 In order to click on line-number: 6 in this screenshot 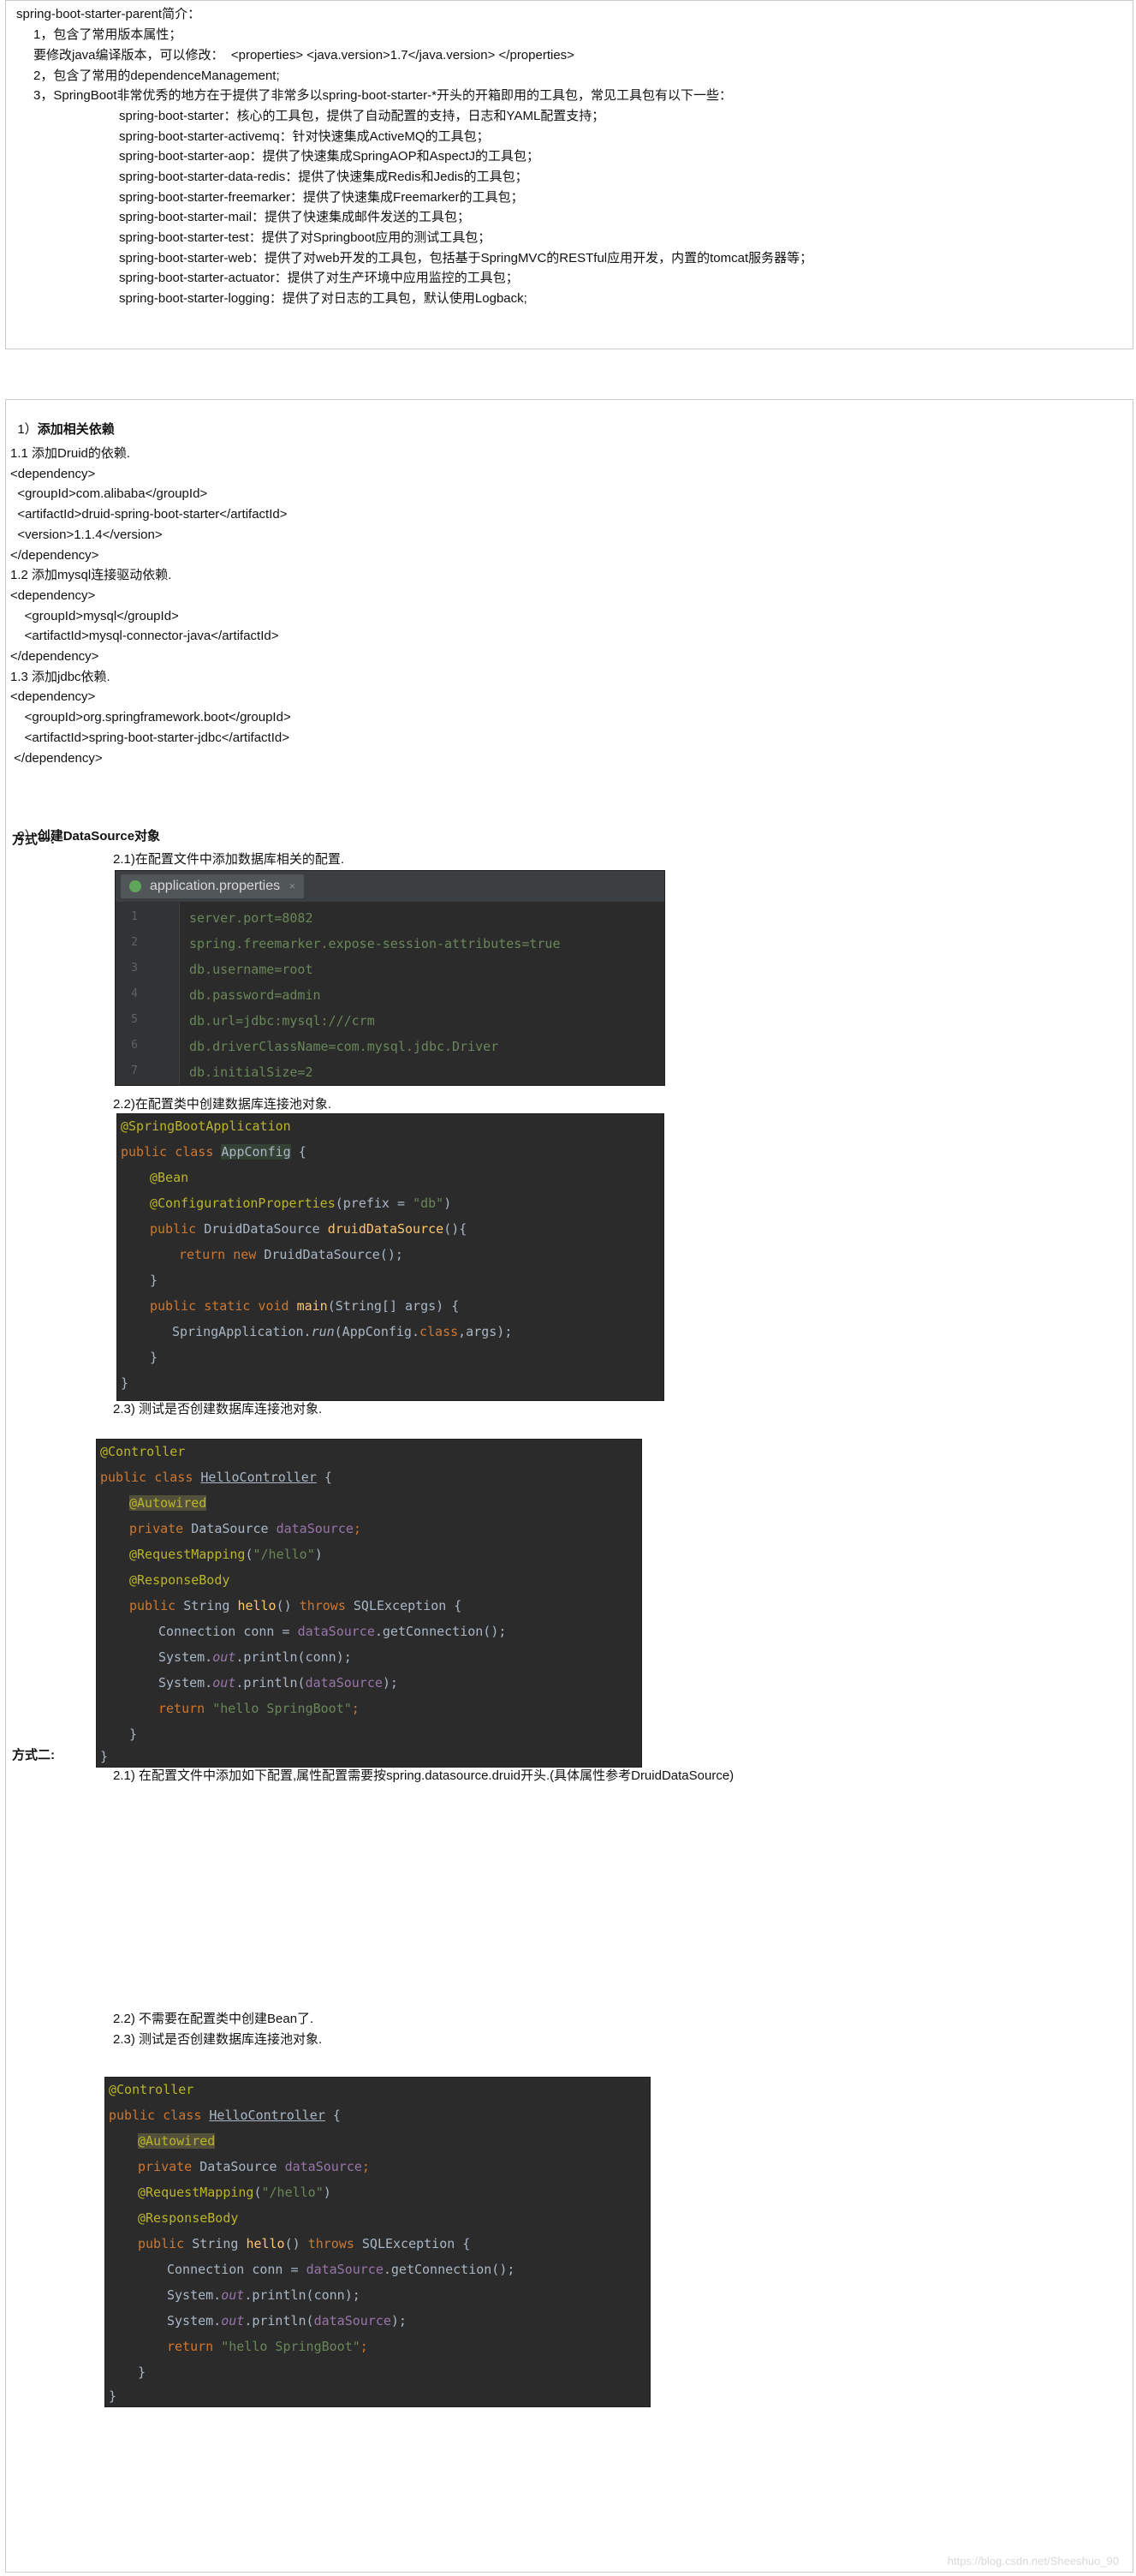, I will do `click(134, 1045)`.